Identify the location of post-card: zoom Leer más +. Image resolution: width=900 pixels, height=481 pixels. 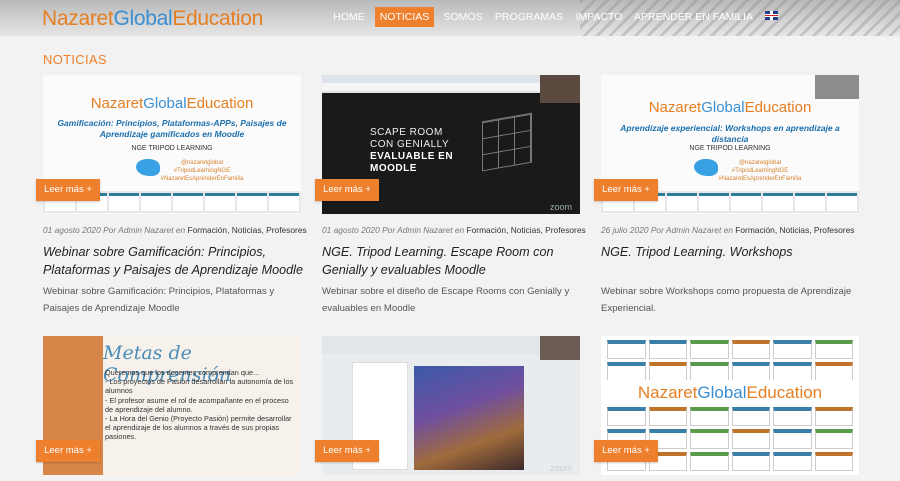
(447, 408).